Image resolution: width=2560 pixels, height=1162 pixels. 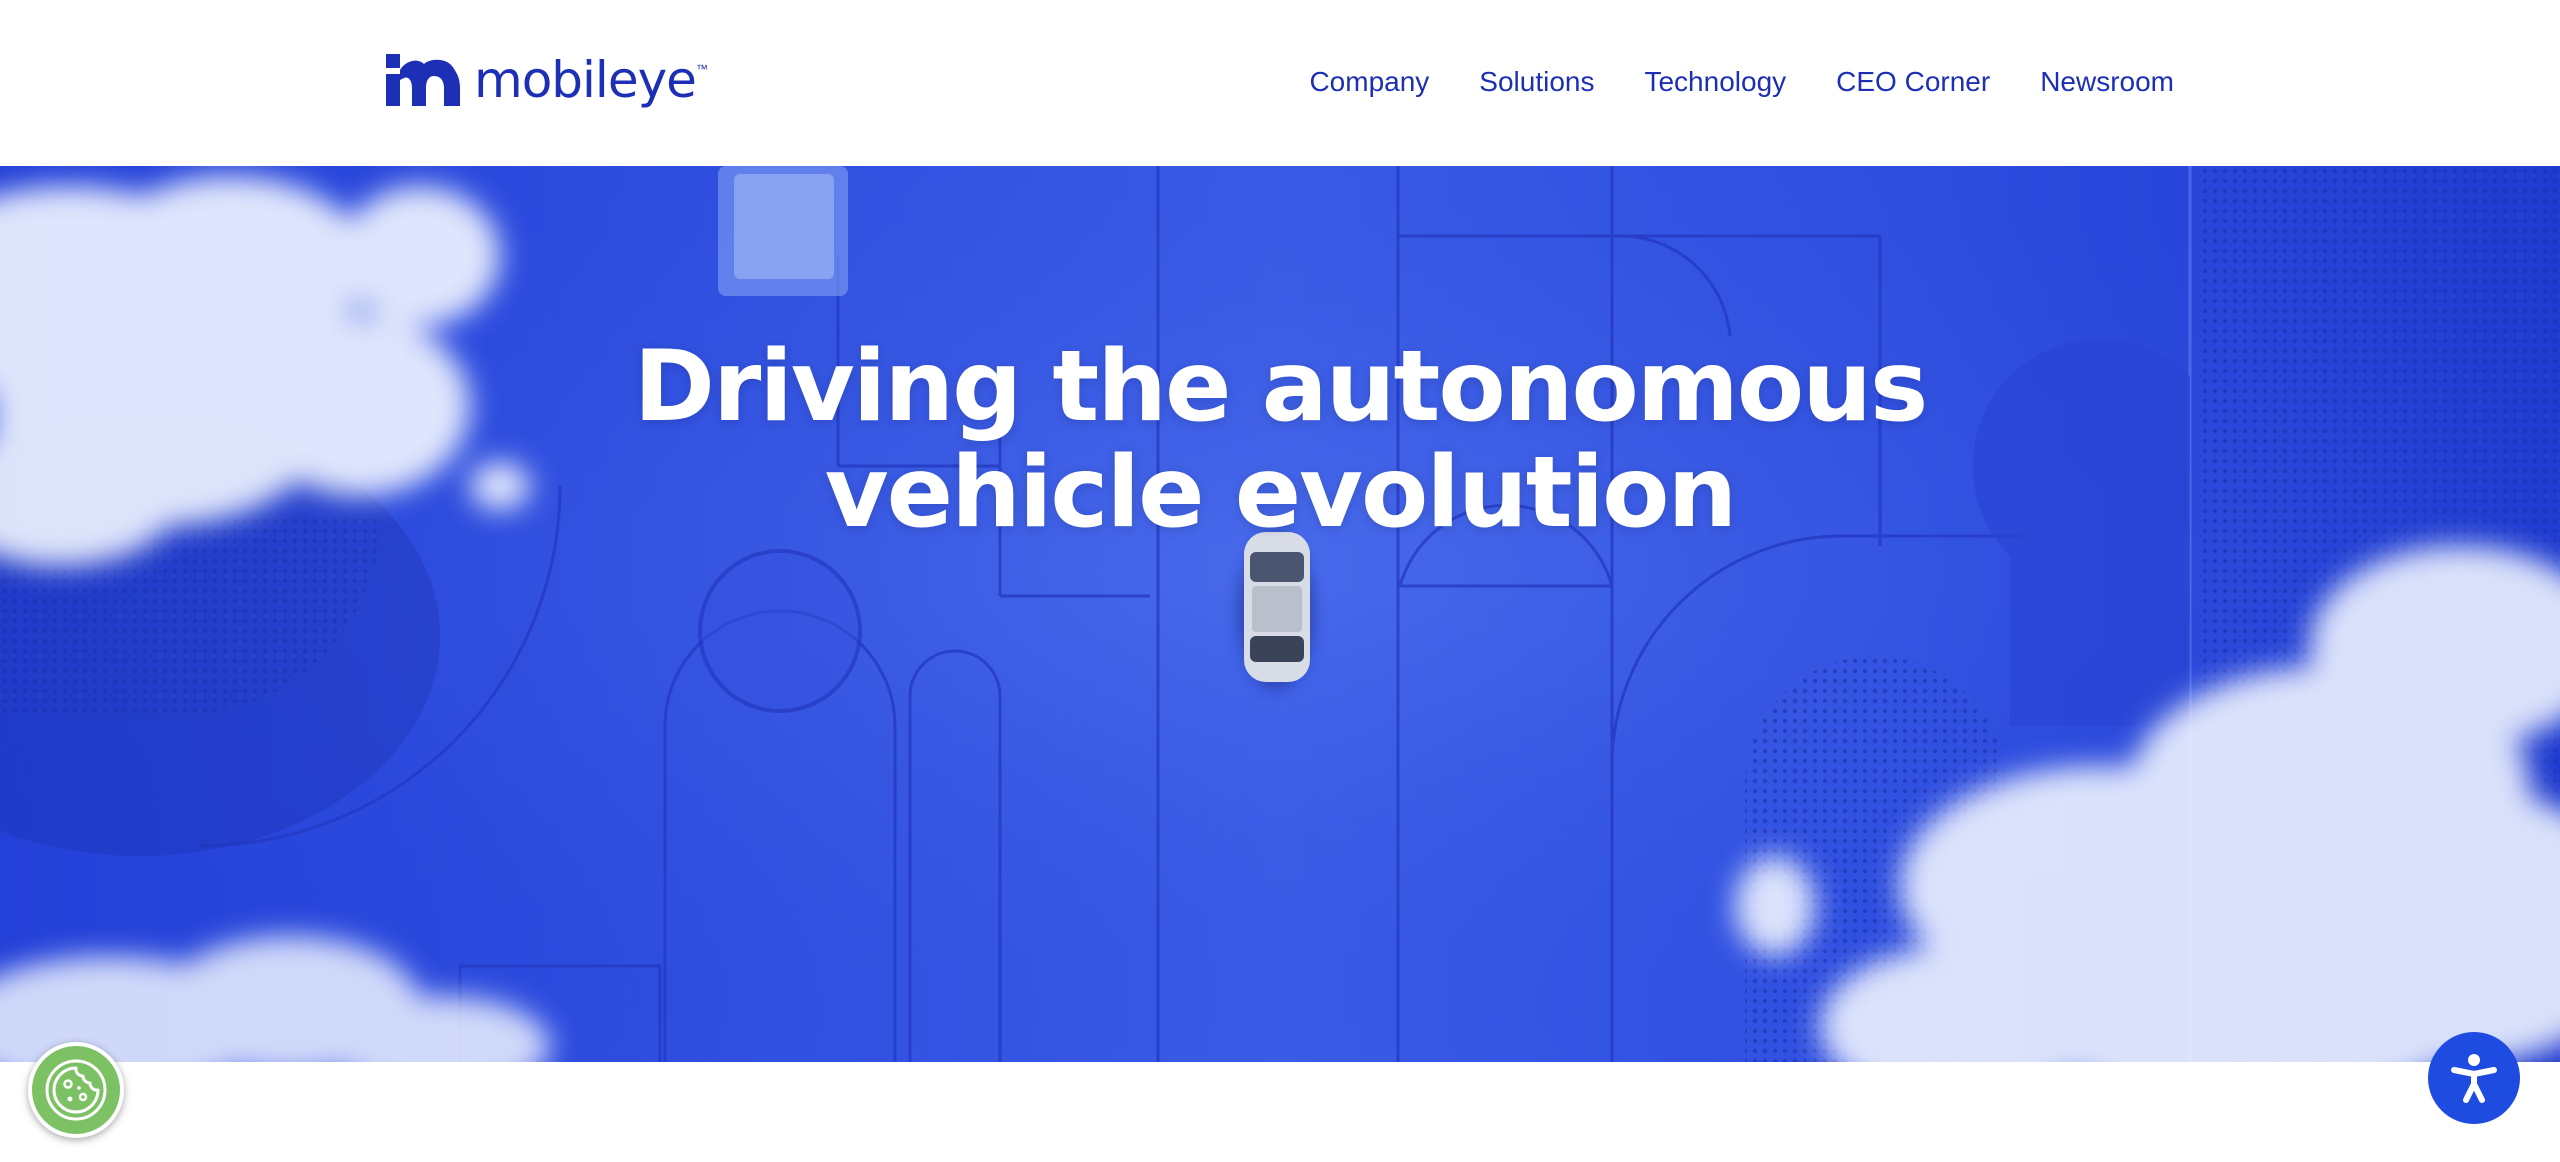 I want to click on nav-company: Company, so click(x=1369, y=82).